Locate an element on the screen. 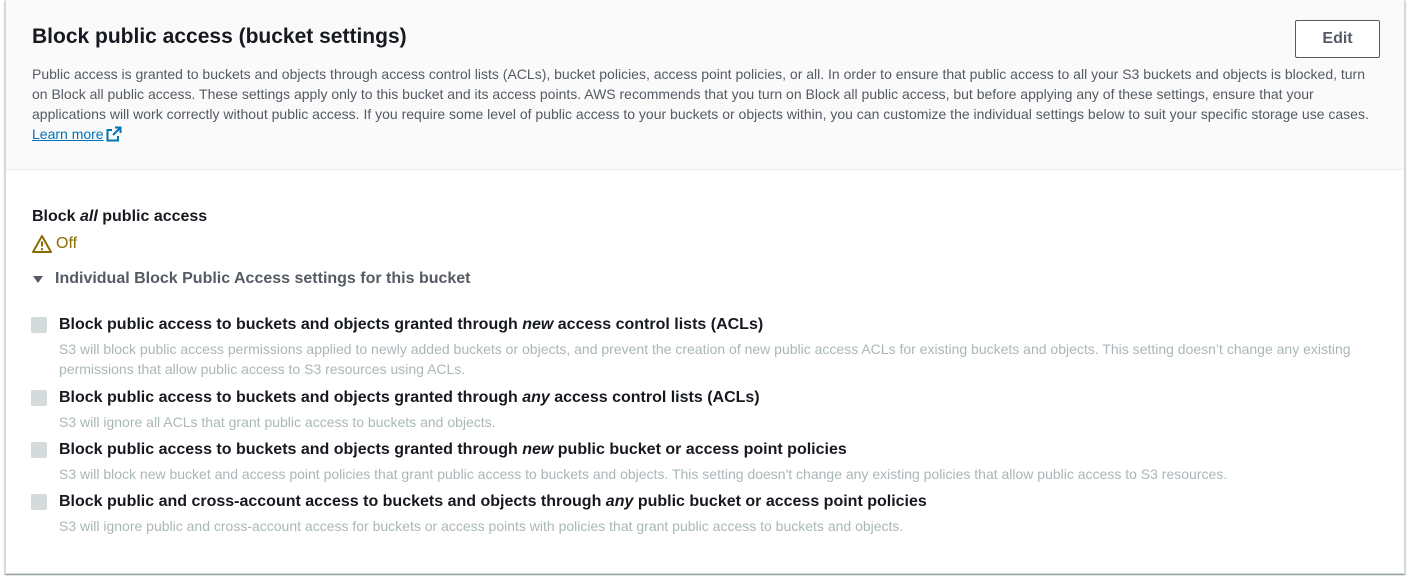 The width and height of the screenshot is (1409, 580). edit-button: Edit is located at coordinates (1337, 39).